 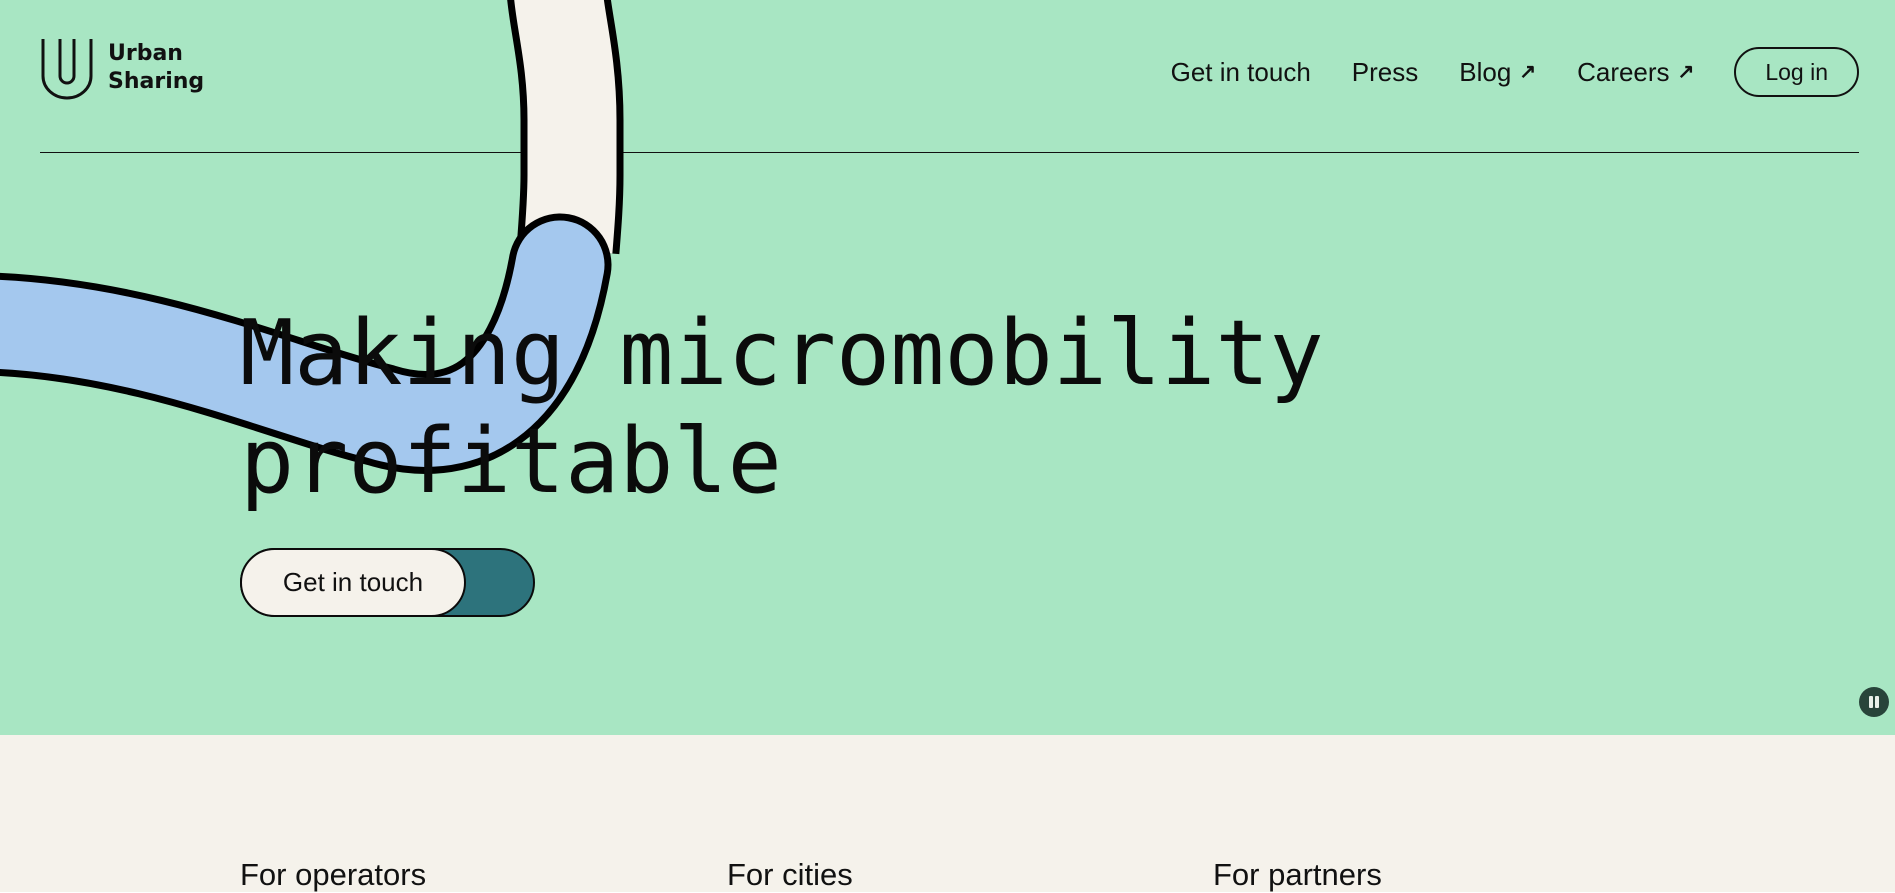 I want to click on brand-name-line2: Sharing, so click(x=156, y=81).